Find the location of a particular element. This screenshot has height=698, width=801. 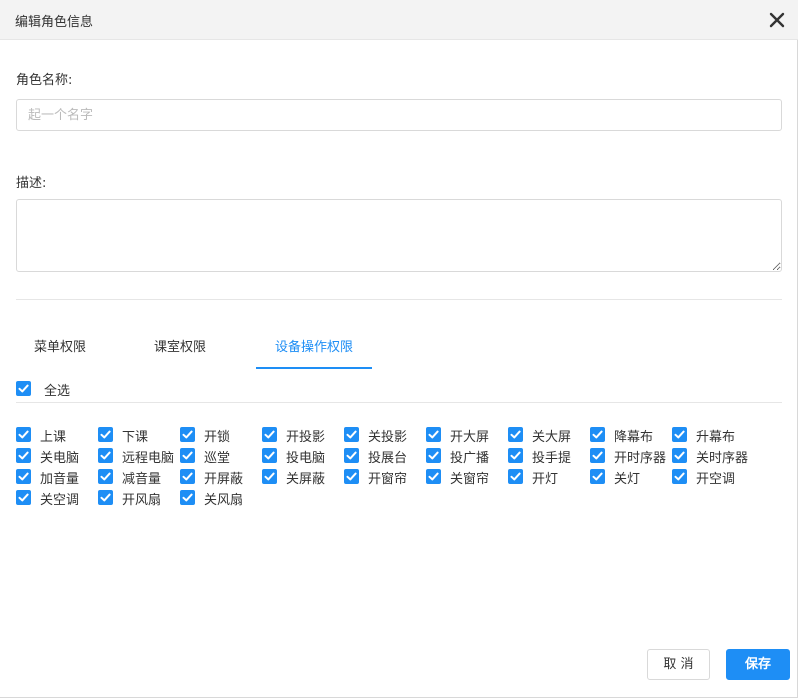

permission-label: 开空调 is located at coordinates (716, 479).